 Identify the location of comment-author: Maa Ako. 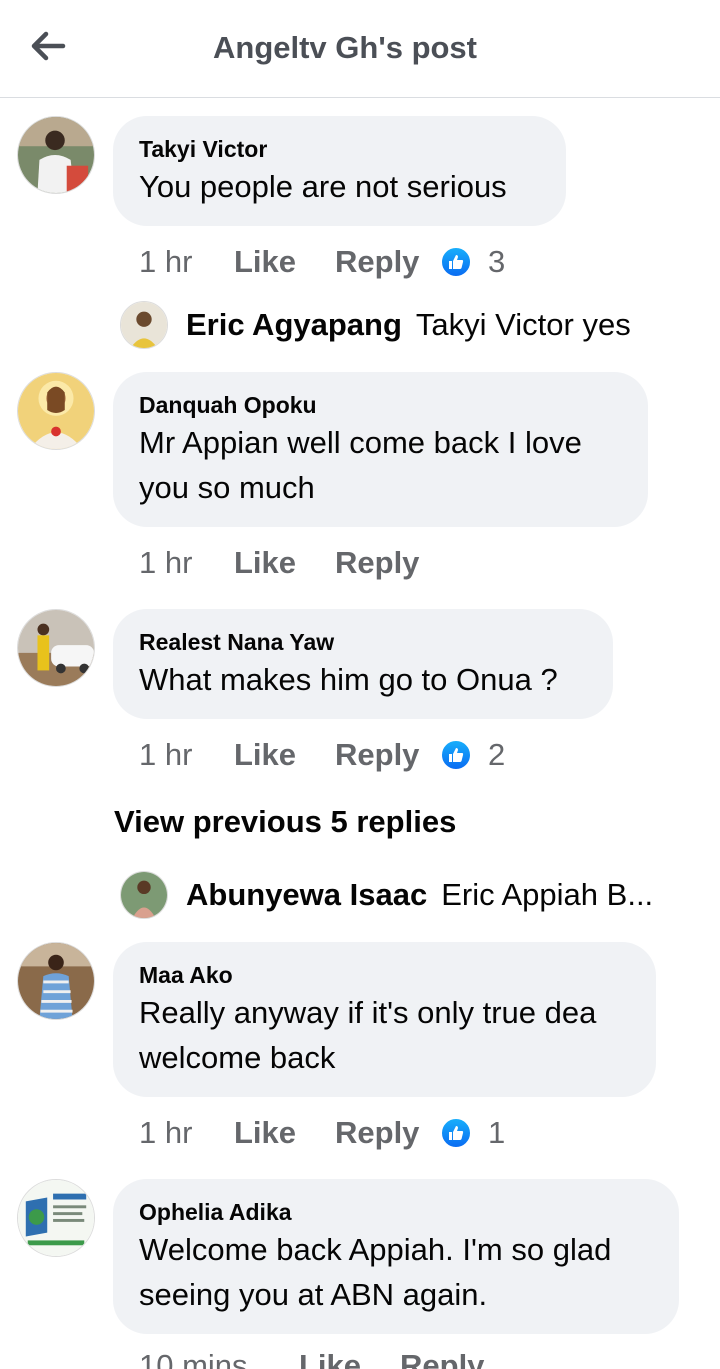
(384, 975).